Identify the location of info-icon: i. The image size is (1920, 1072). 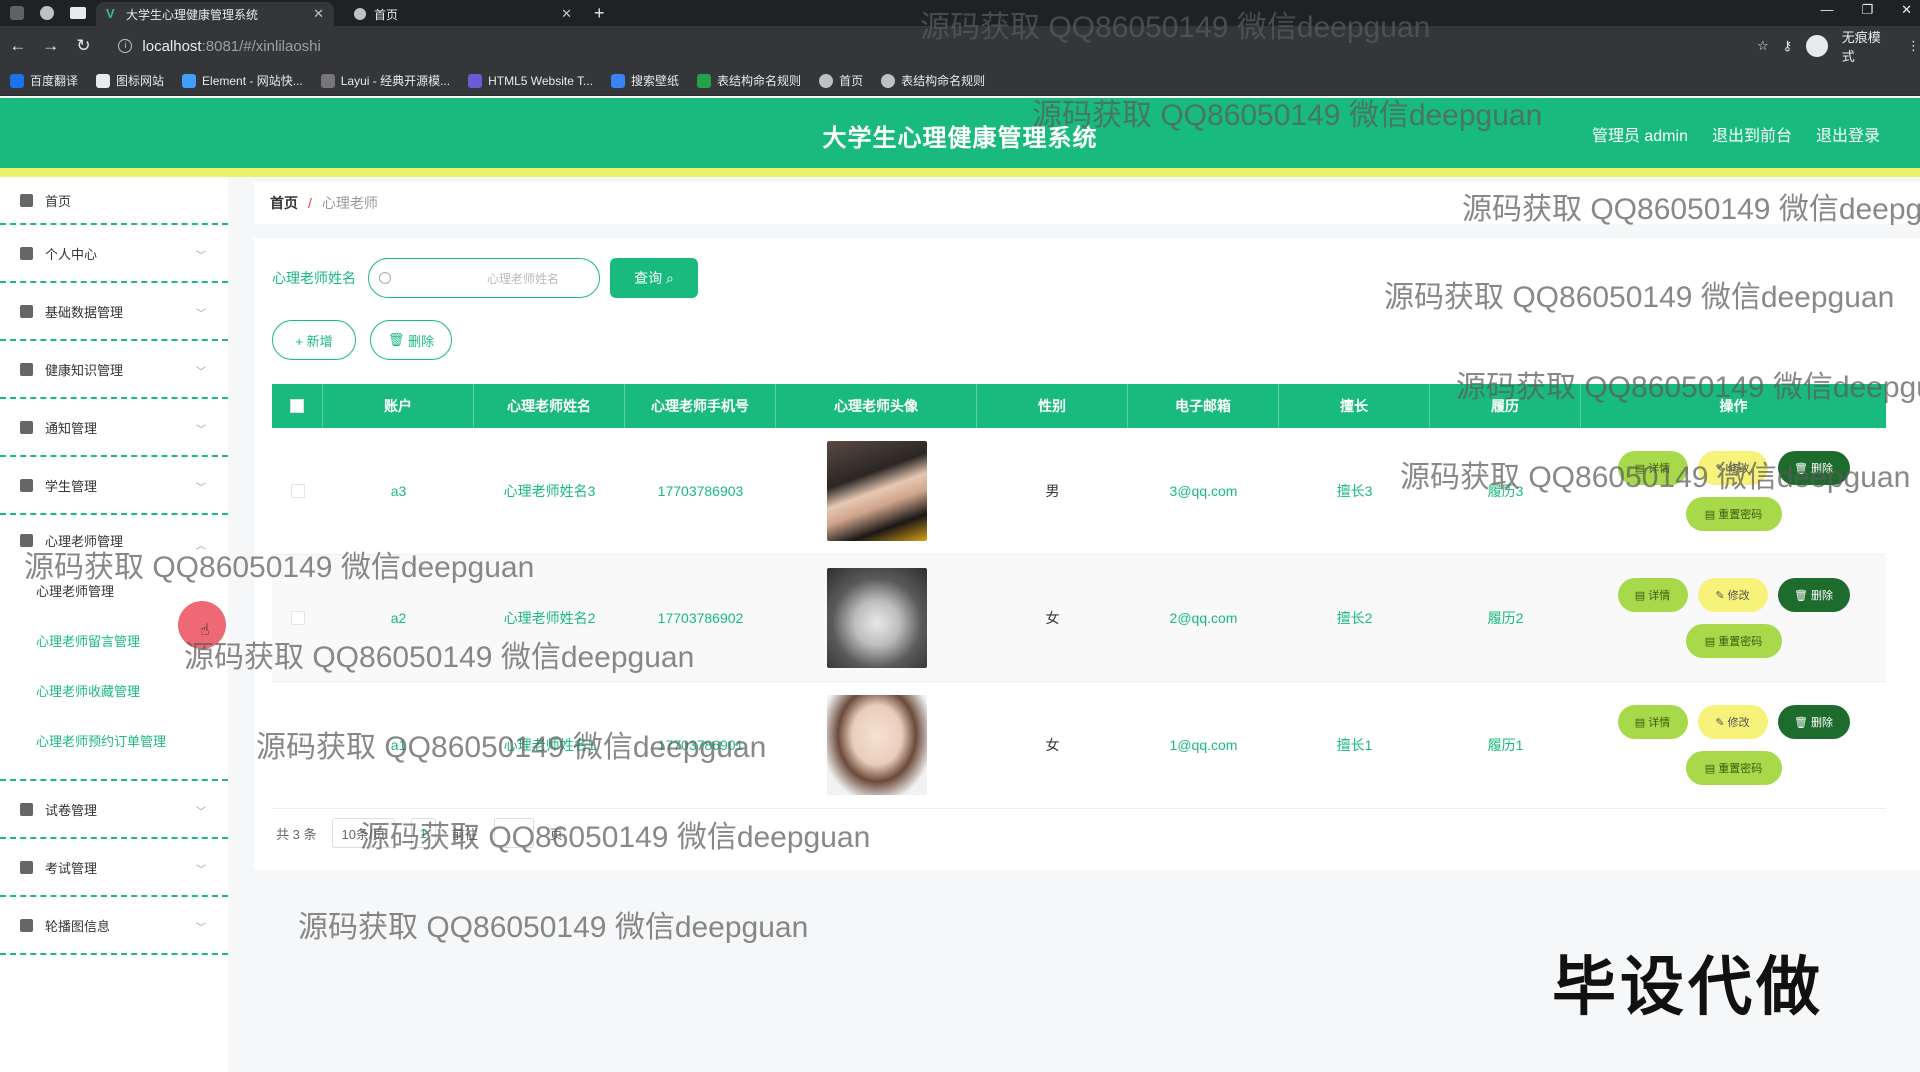
(125, 46).